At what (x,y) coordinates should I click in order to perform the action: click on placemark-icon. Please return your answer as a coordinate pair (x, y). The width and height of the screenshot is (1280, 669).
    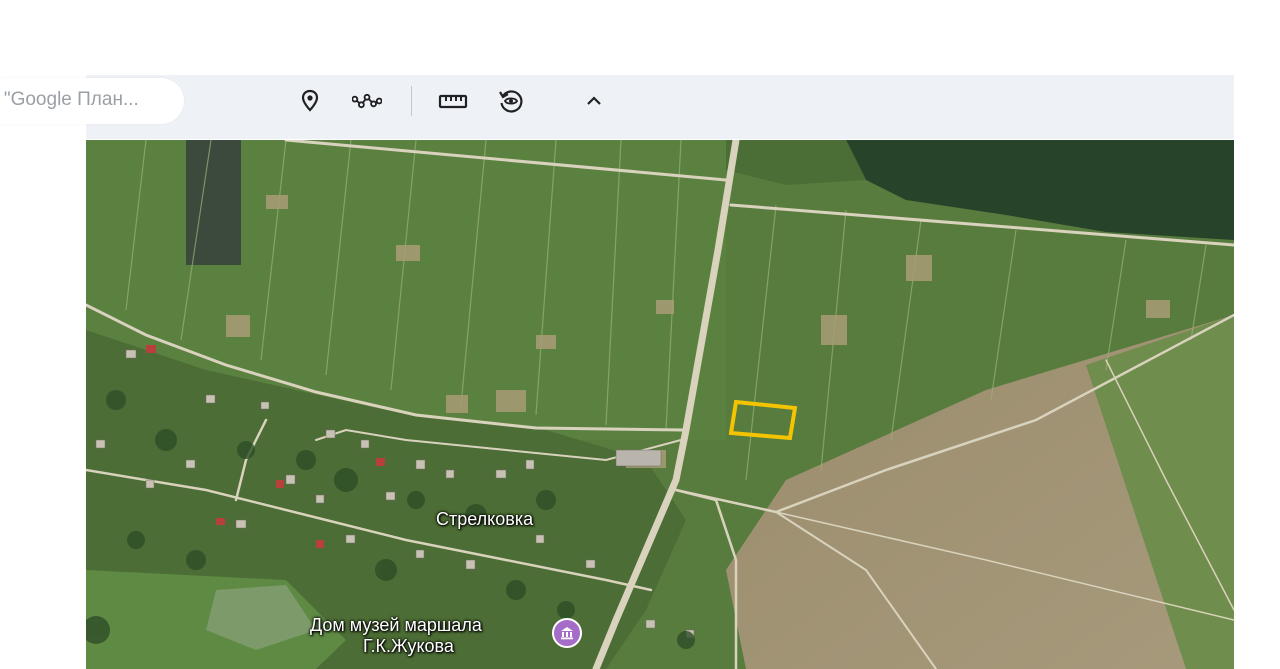
    Looking at the image, I should click on (310, 101).